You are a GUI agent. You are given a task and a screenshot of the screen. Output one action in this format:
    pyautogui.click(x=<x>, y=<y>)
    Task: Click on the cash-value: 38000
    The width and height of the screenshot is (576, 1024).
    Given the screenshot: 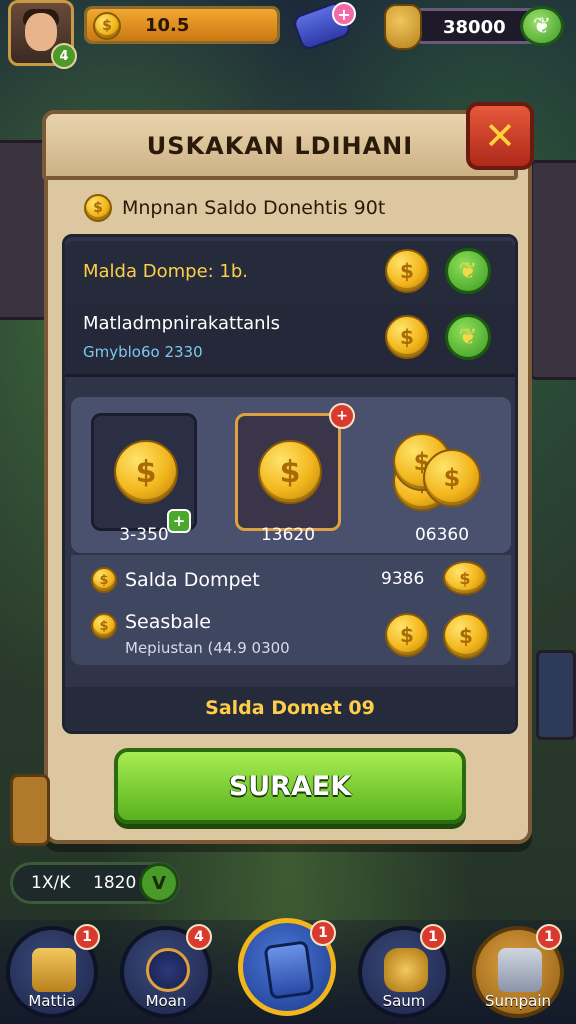 What is the action you would take?
    pyautogui.click(x=474, y=27)
    